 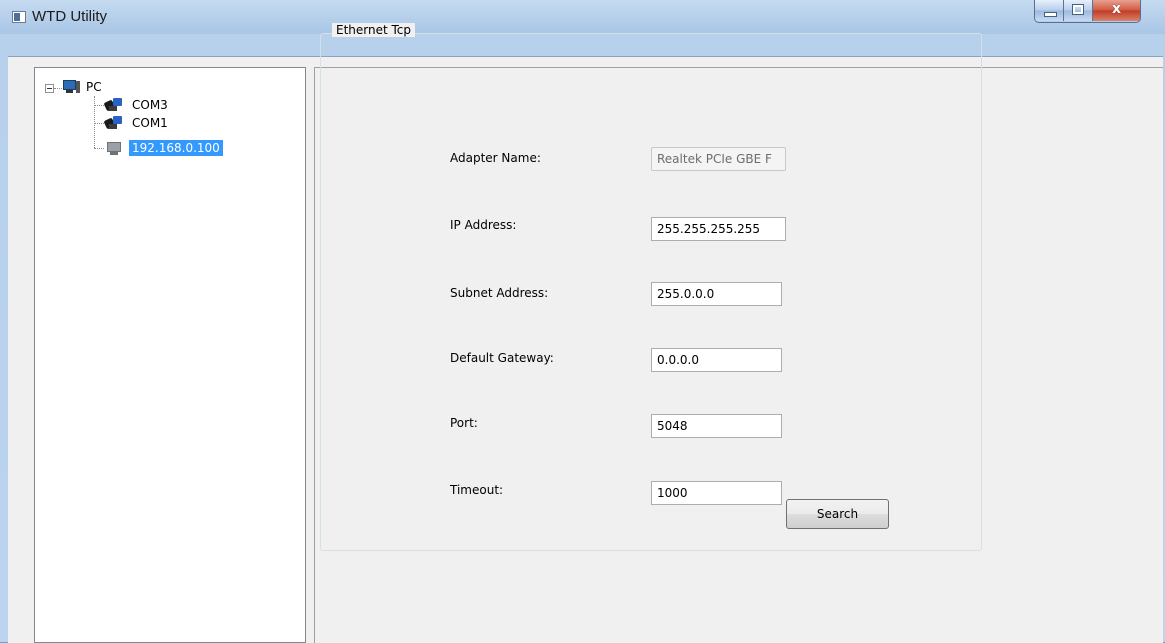 What do you see at coordinates (716, 294) in the screenshot?
I see `subnet-address-field` at bounding box center [716, 294].